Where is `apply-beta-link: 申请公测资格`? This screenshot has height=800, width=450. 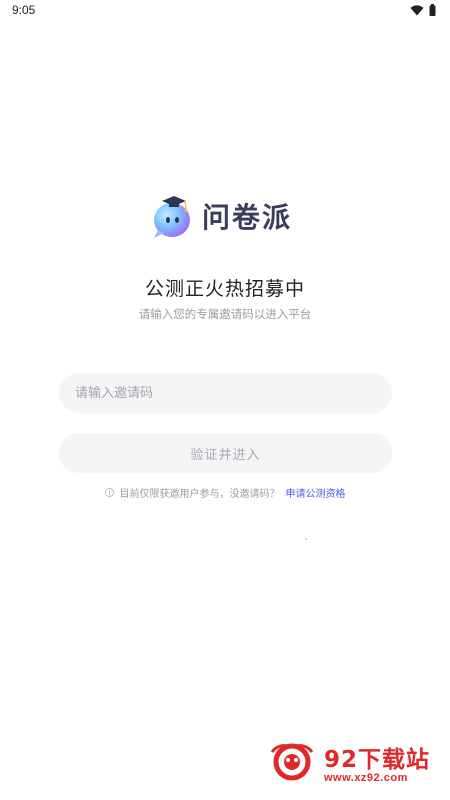 apply-beta-link: 申请公测资格 is located at coordinates (316, 492).